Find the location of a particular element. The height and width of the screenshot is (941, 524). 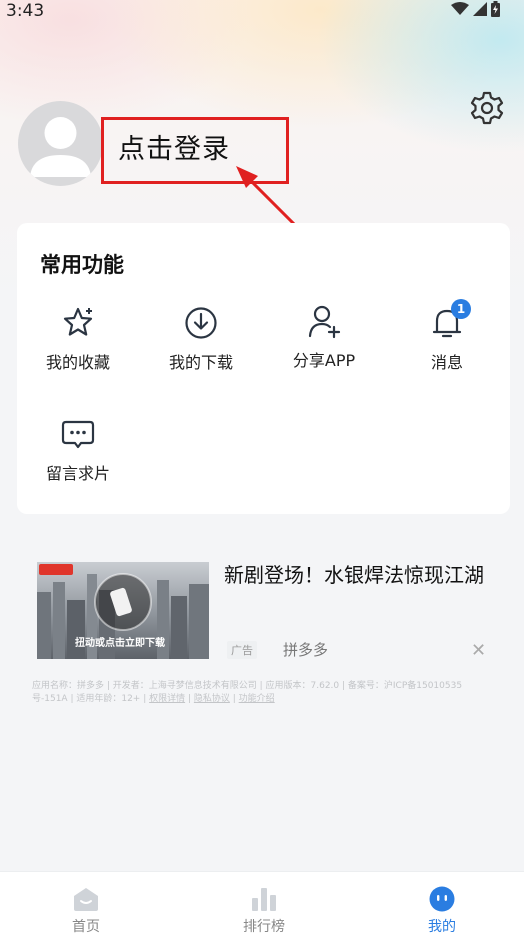

ad-title: 新剧登场！水银焊法惊现江湖 is located at coordinates (356, 575).